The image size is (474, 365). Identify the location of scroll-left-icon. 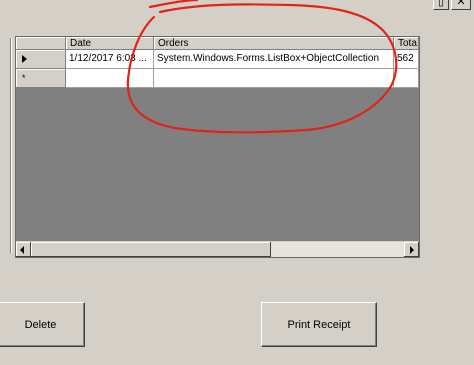
(22, 250).